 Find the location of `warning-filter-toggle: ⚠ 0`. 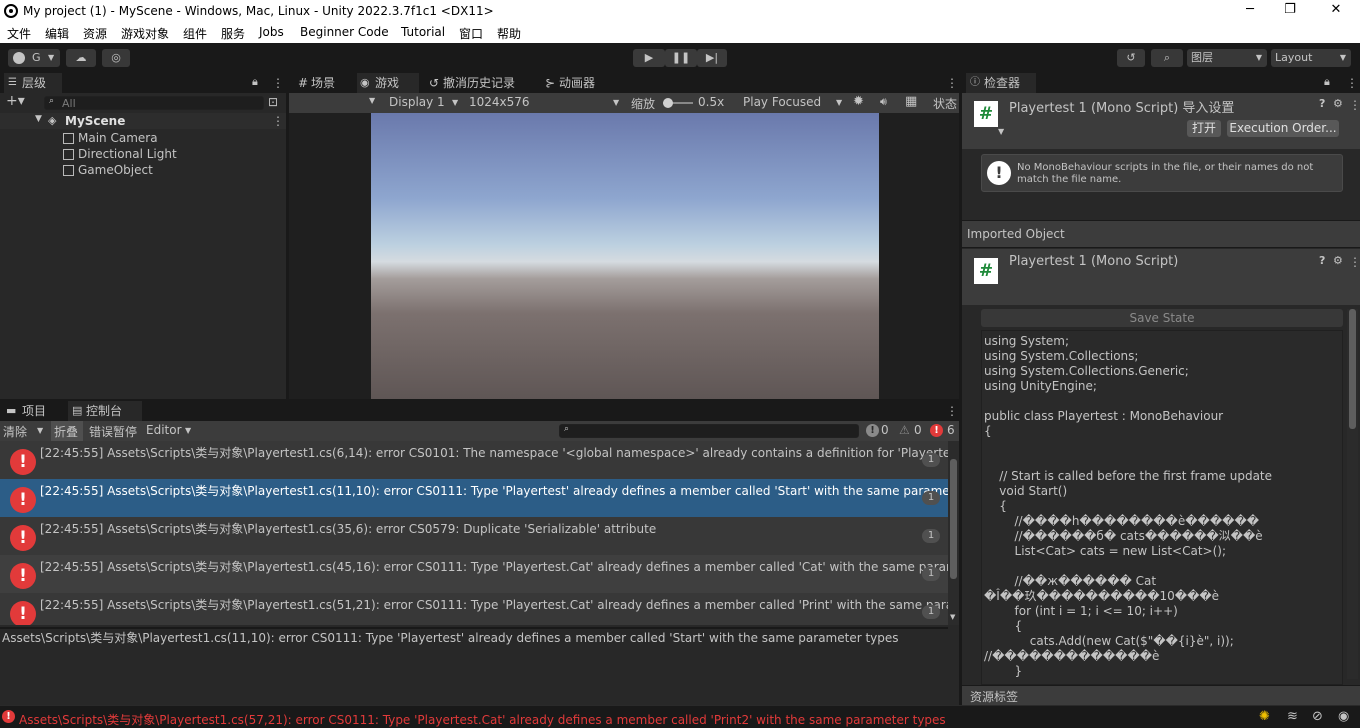

warning-filter-toggle: ⚠ 0 is located at coordinates (912, 431).